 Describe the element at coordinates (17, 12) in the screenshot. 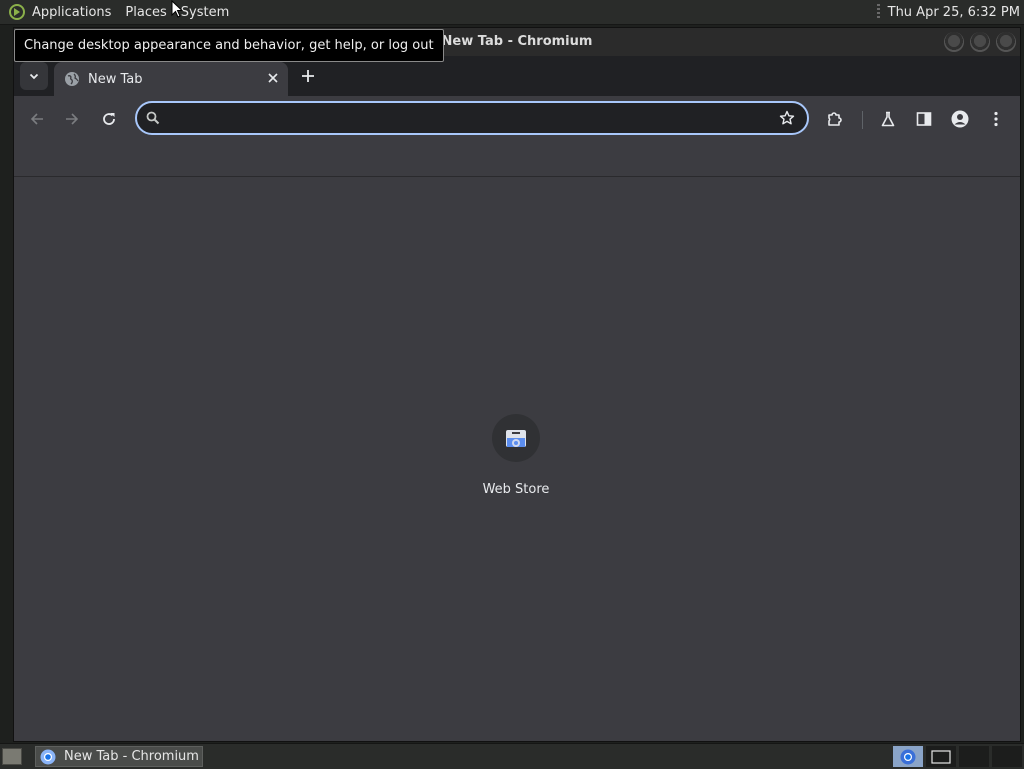

I see `applications-icon` at that location.